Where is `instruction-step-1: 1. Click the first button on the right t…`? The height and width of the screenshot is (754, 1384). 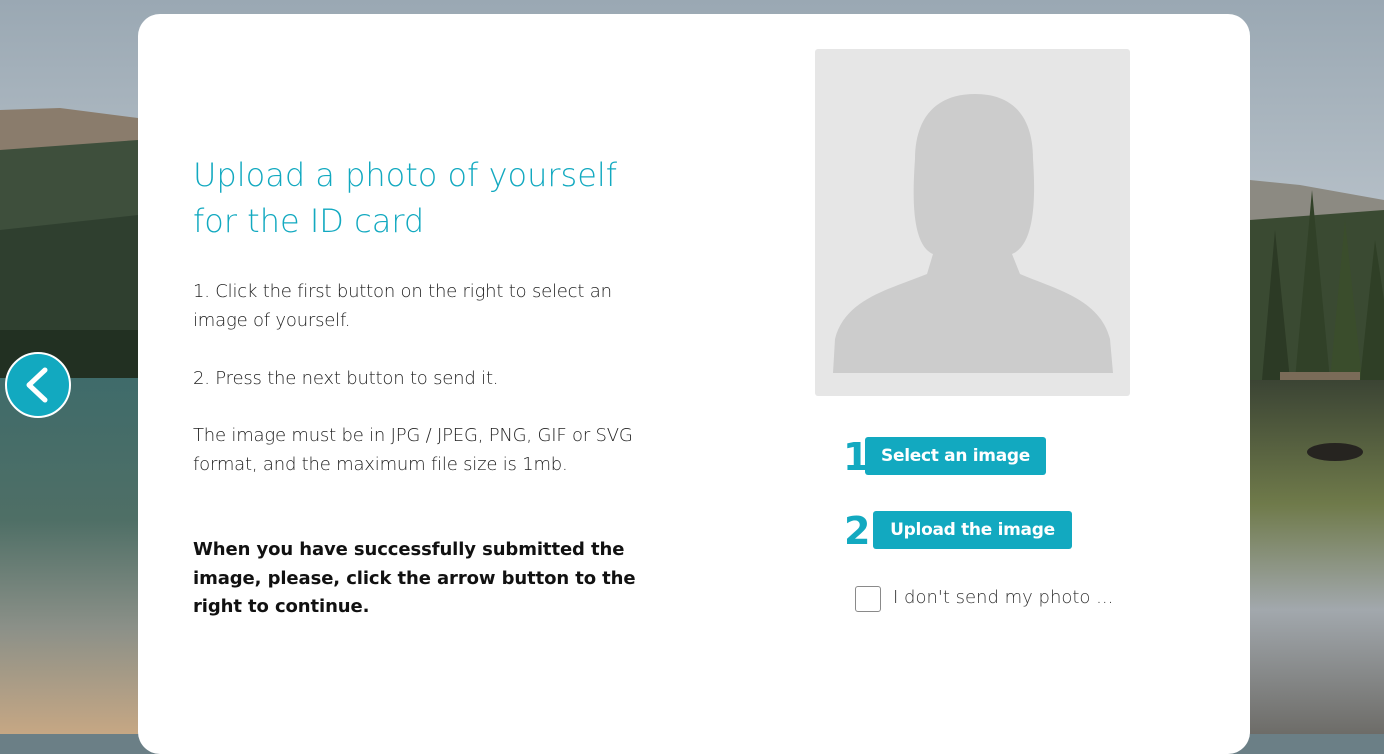
instruction-step-1: 1. Click the first button on the right t… is located at coordinates (402, 306).